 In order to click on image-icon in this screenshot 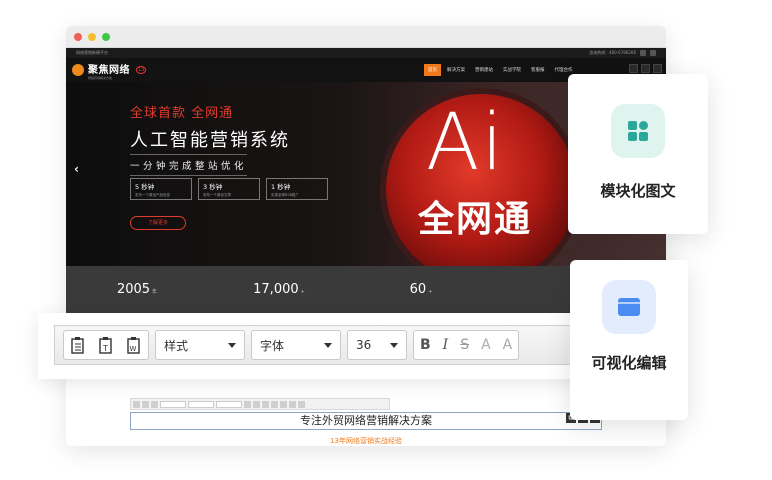, I will do `click(292, 404)`.